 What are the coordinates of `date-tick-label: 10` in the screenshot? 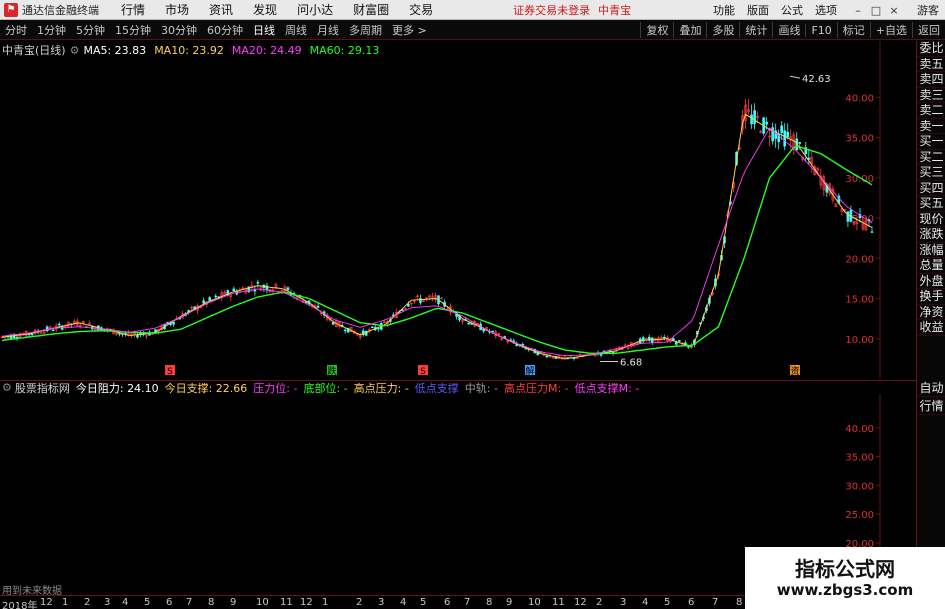 It's located at (534, 602).